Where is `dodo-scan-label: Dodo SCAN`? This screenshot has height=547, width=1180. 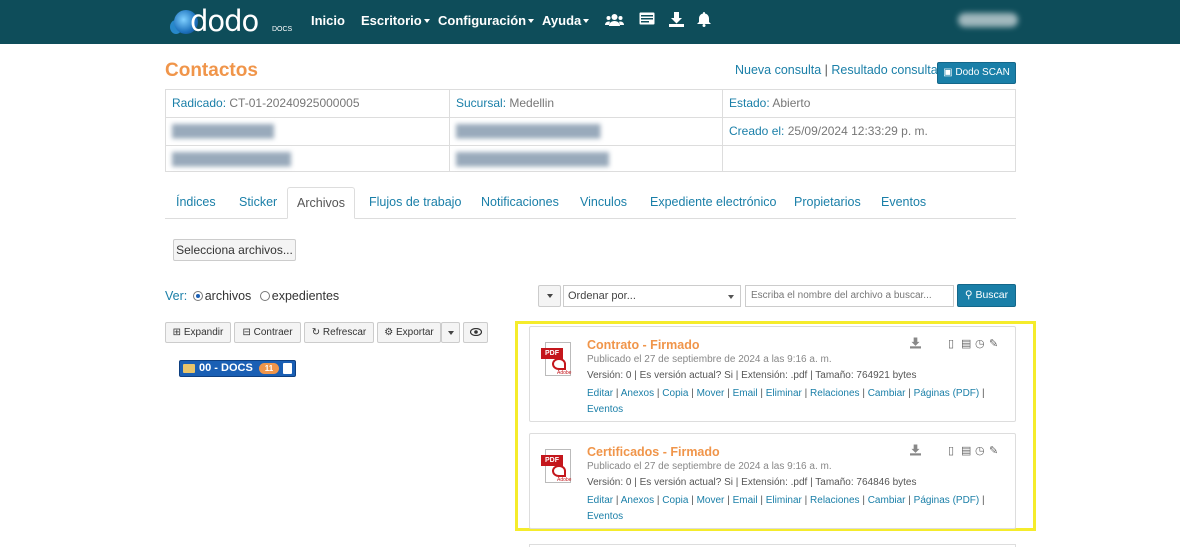
dodo-scan-label: Dodo SCAN is located at coordinates (982, 72).